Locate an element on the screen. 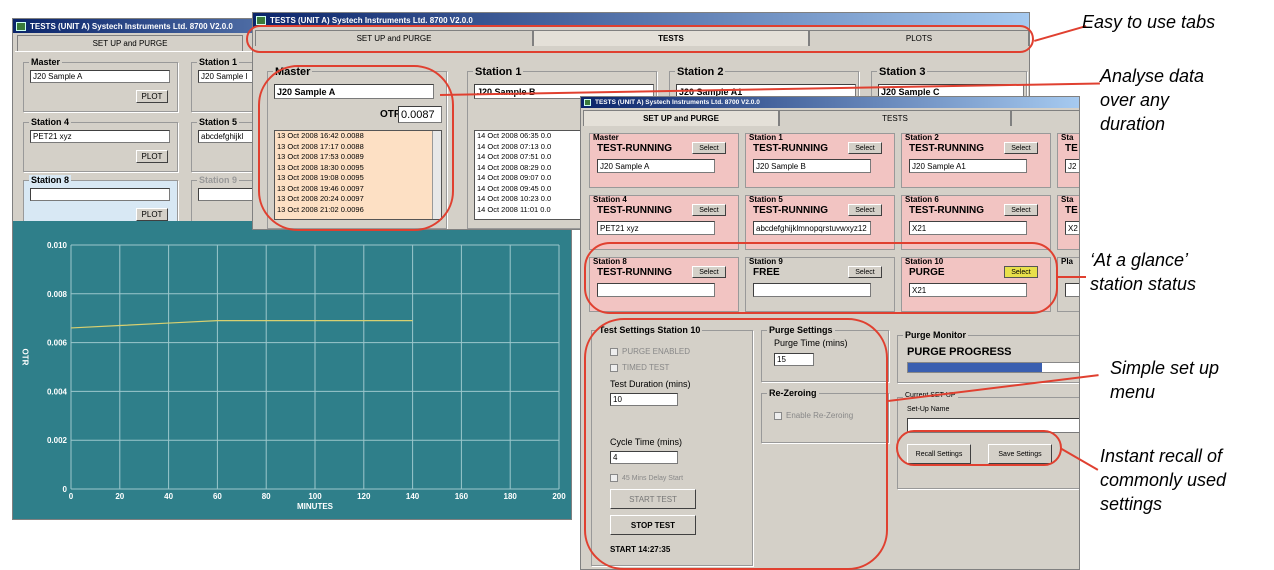  station-sample-input: J20 Sample B is located at coordinates (812, 166).